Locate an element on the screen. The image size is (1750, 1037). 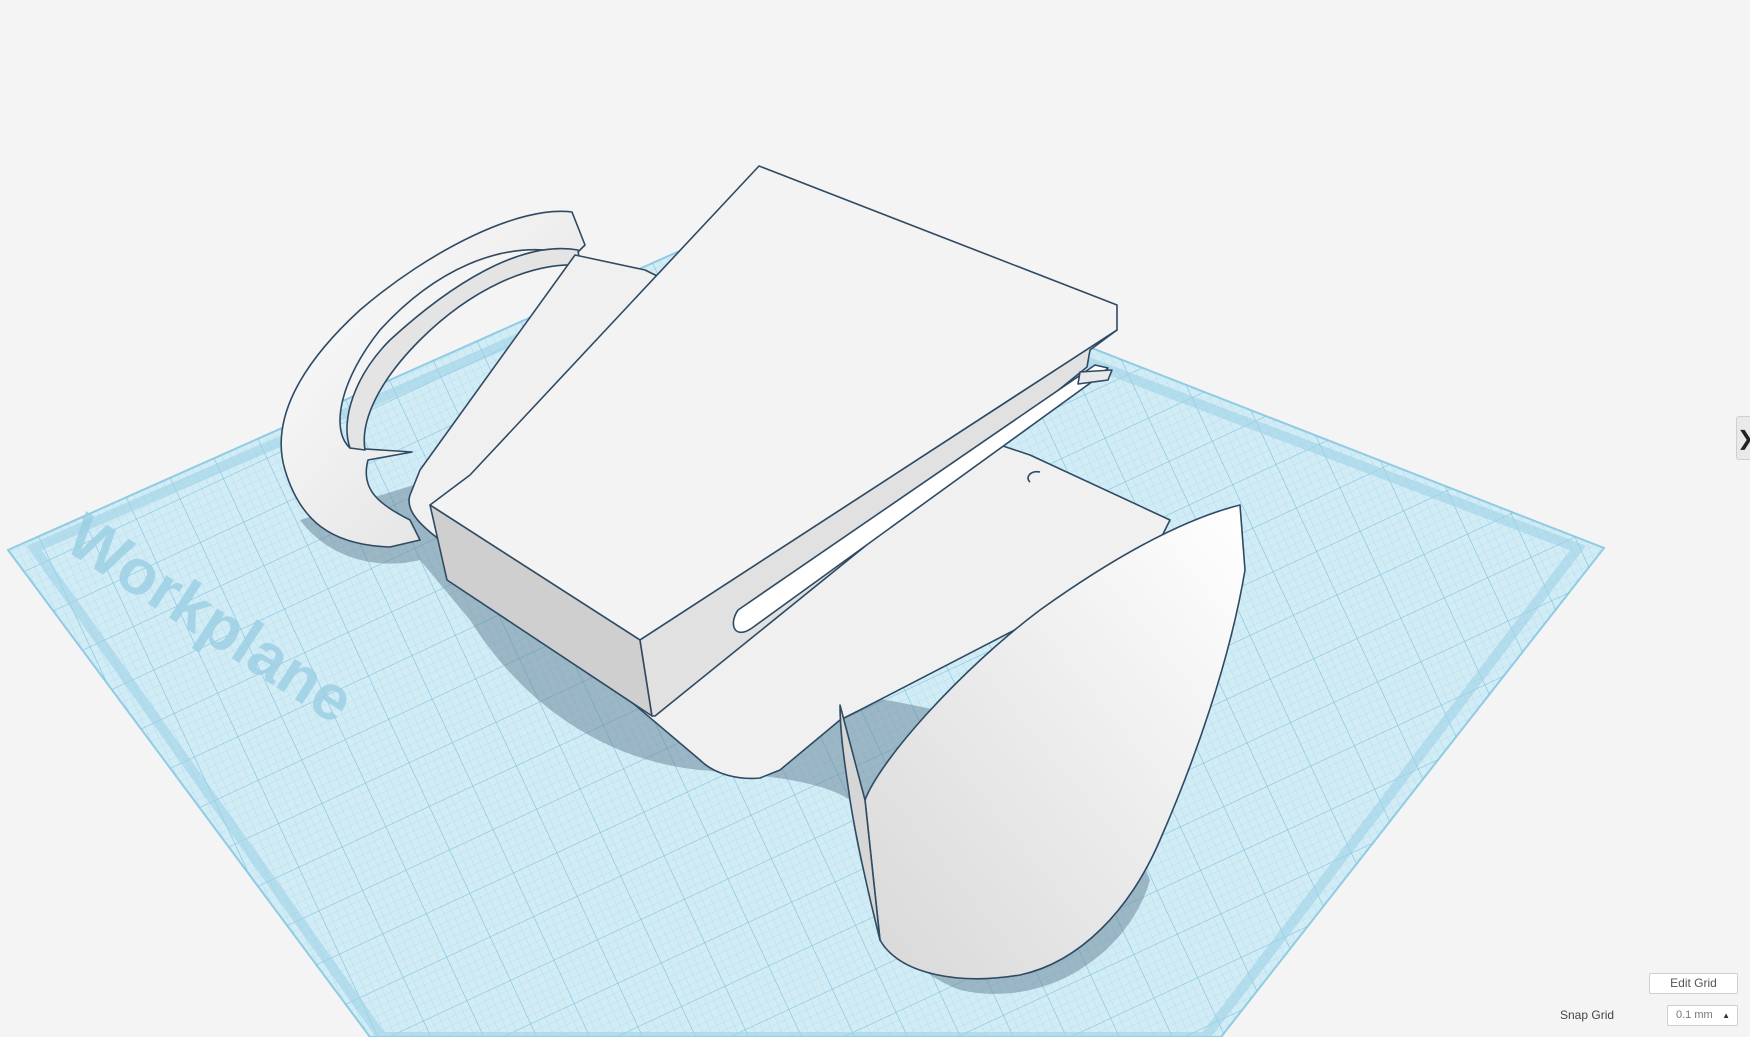
side-panel-toggle: ❯ is located at coordinates (1743, 438).